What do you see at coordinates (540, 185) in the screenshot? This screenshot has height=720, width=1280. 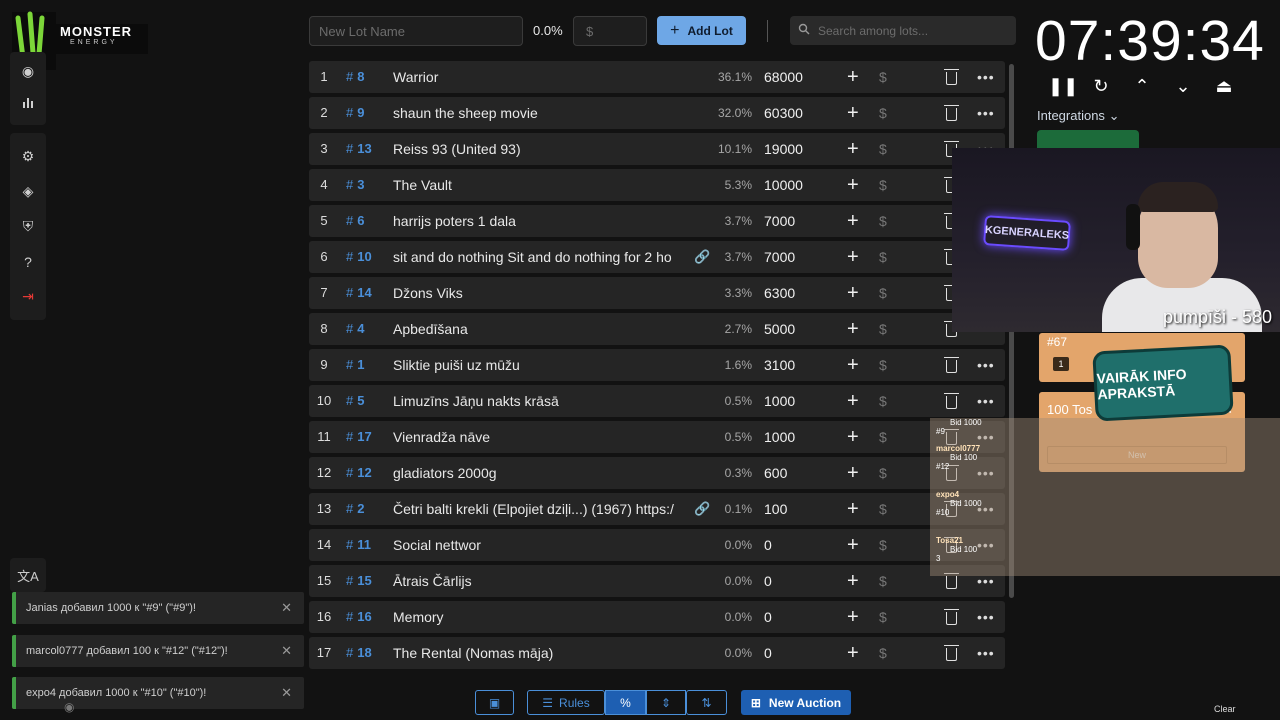 I see `lot-name: The Vault` at bounding box center [540, 185].